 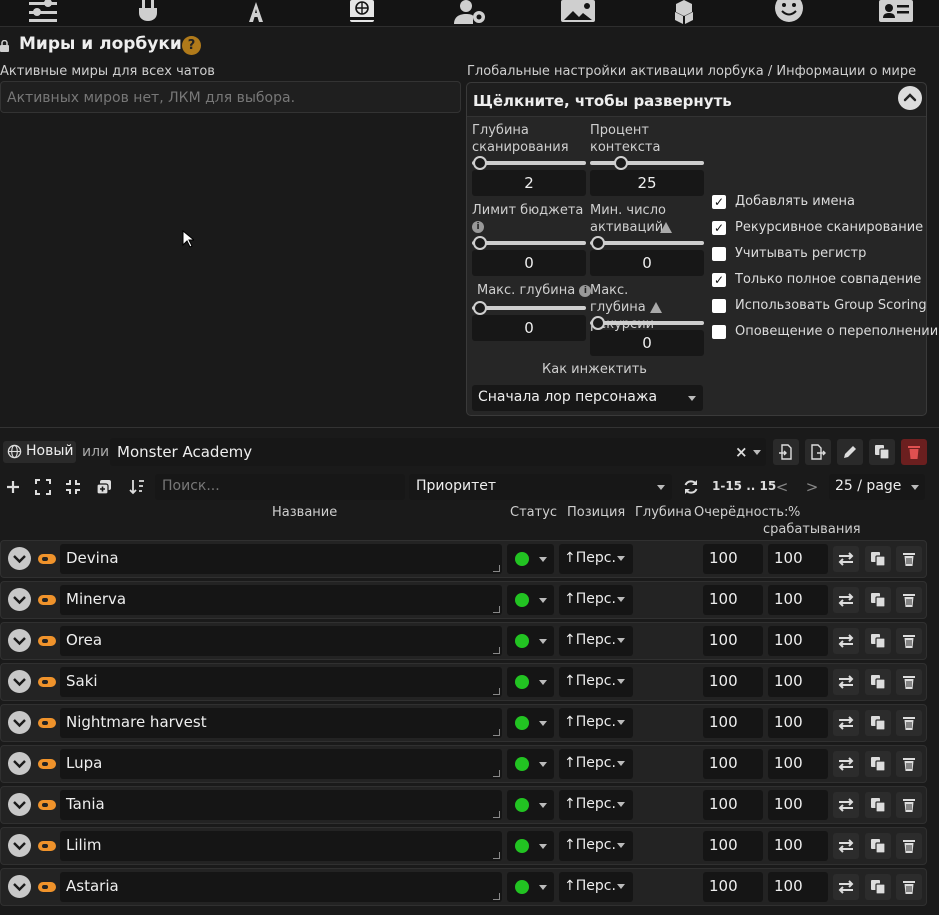 What do you see at coordinates (362, 12) in the screenshot?
I see `book-globe-icon` at bounding box center [362, 12].